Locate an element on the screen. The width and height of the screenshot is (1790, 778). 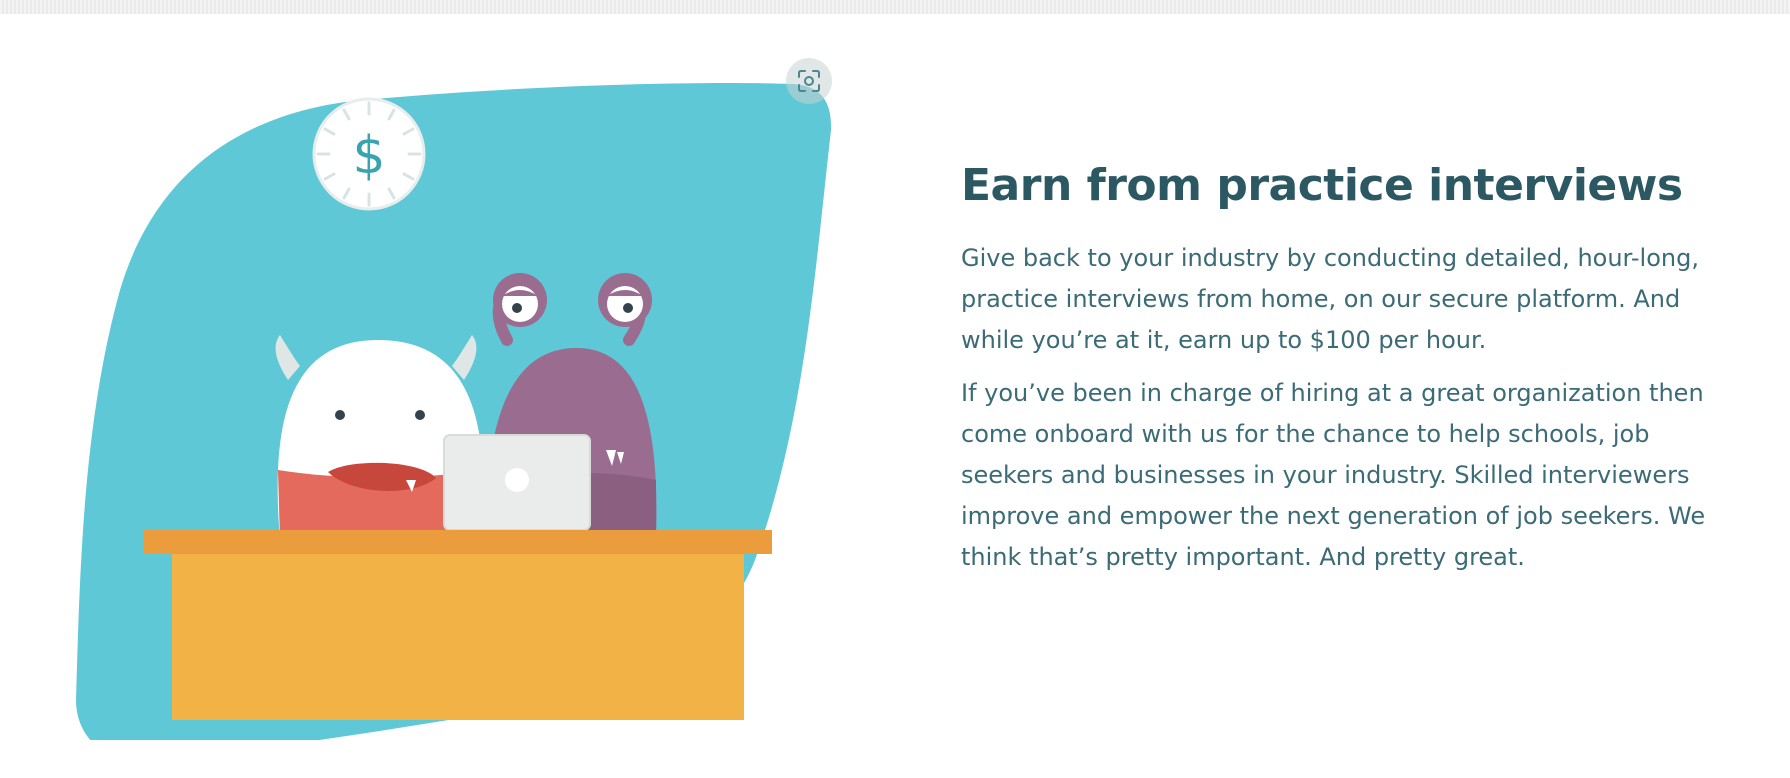
laptop is located at coordinates (517, 482).